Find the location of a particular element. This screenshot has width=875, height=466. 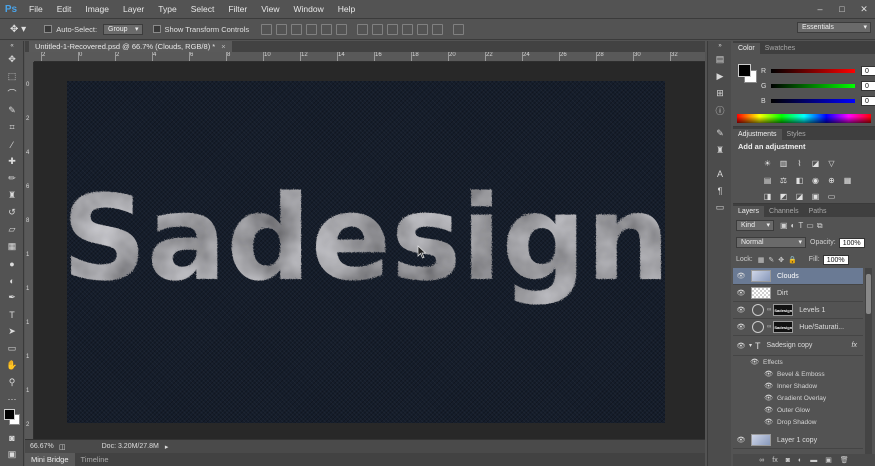

hue-saturation-icon: ▤ is located at coordinates (767, 180).